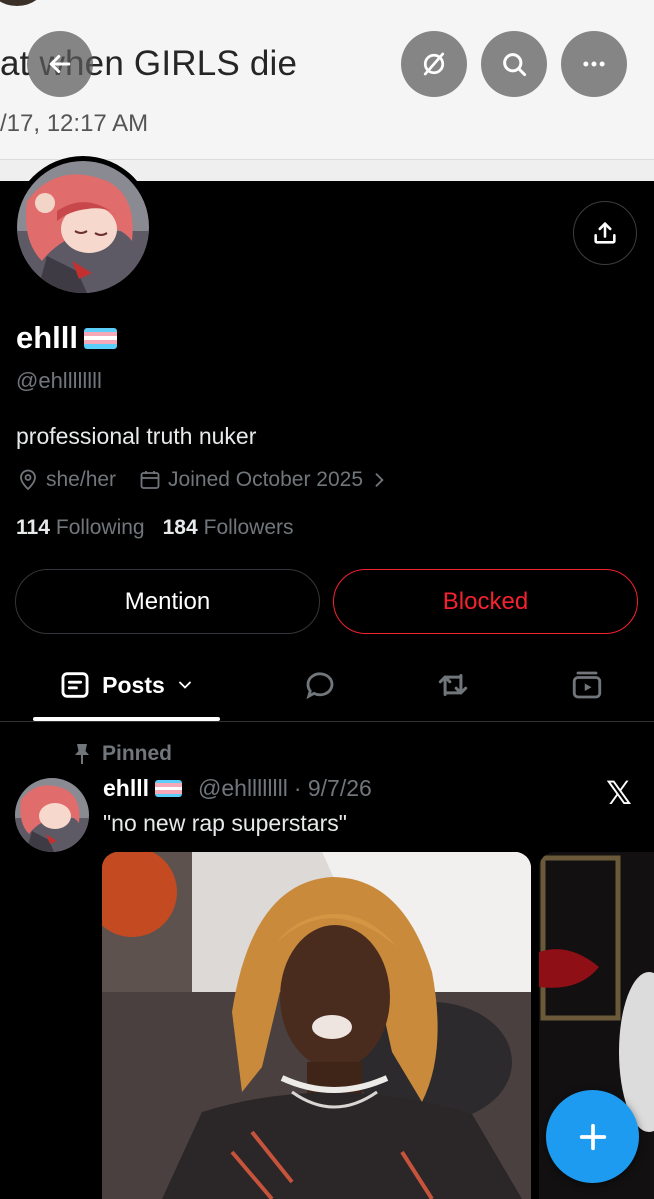 The image size is (654, 1199). What do you see at coordinates (133, 684) in the screenshot?
I see `tab-posts-label: Posts` at bounding box center [133, 684].